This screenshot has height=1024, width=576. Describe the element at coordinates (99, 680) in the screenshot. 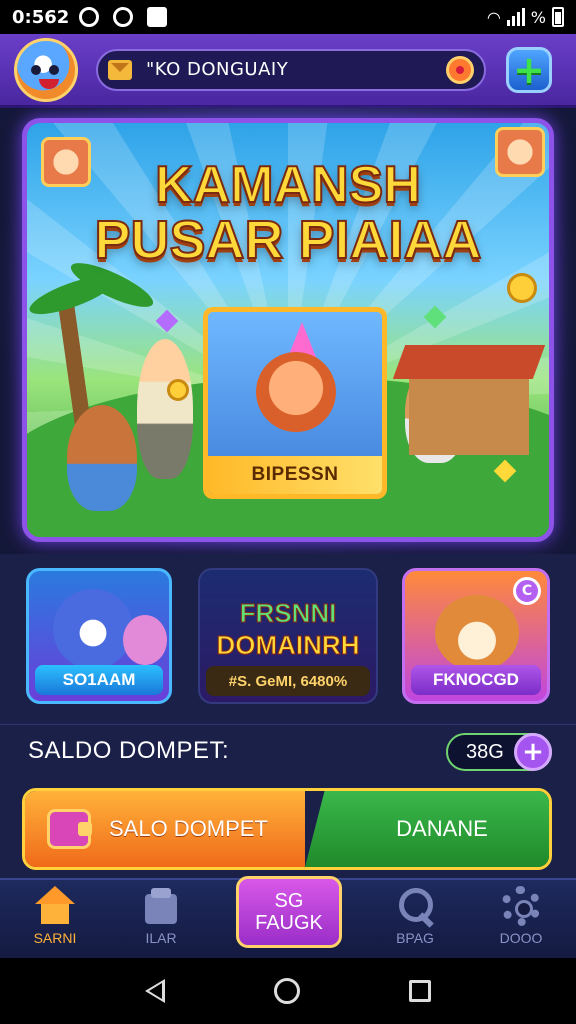

I see `game-tile-1-label: SO1AAM` at that location.